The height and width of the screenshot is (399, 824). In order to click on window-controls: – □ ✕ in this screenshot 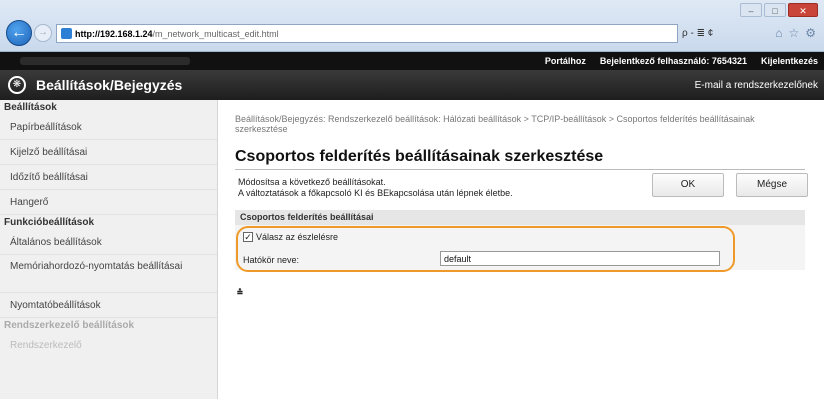, I will do `click(779, 10)`.